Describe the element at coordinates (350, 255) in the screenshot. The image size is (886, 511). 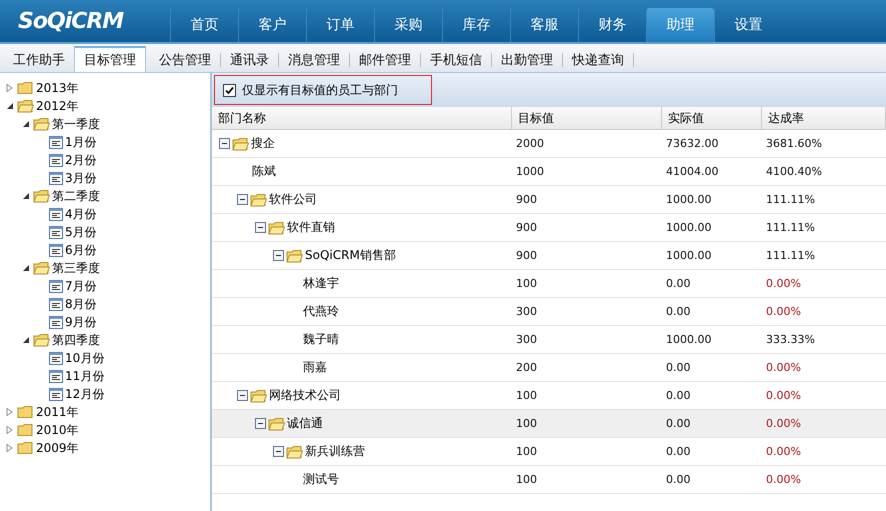
I see `department-name: SoQiCRM销售部` at that location.